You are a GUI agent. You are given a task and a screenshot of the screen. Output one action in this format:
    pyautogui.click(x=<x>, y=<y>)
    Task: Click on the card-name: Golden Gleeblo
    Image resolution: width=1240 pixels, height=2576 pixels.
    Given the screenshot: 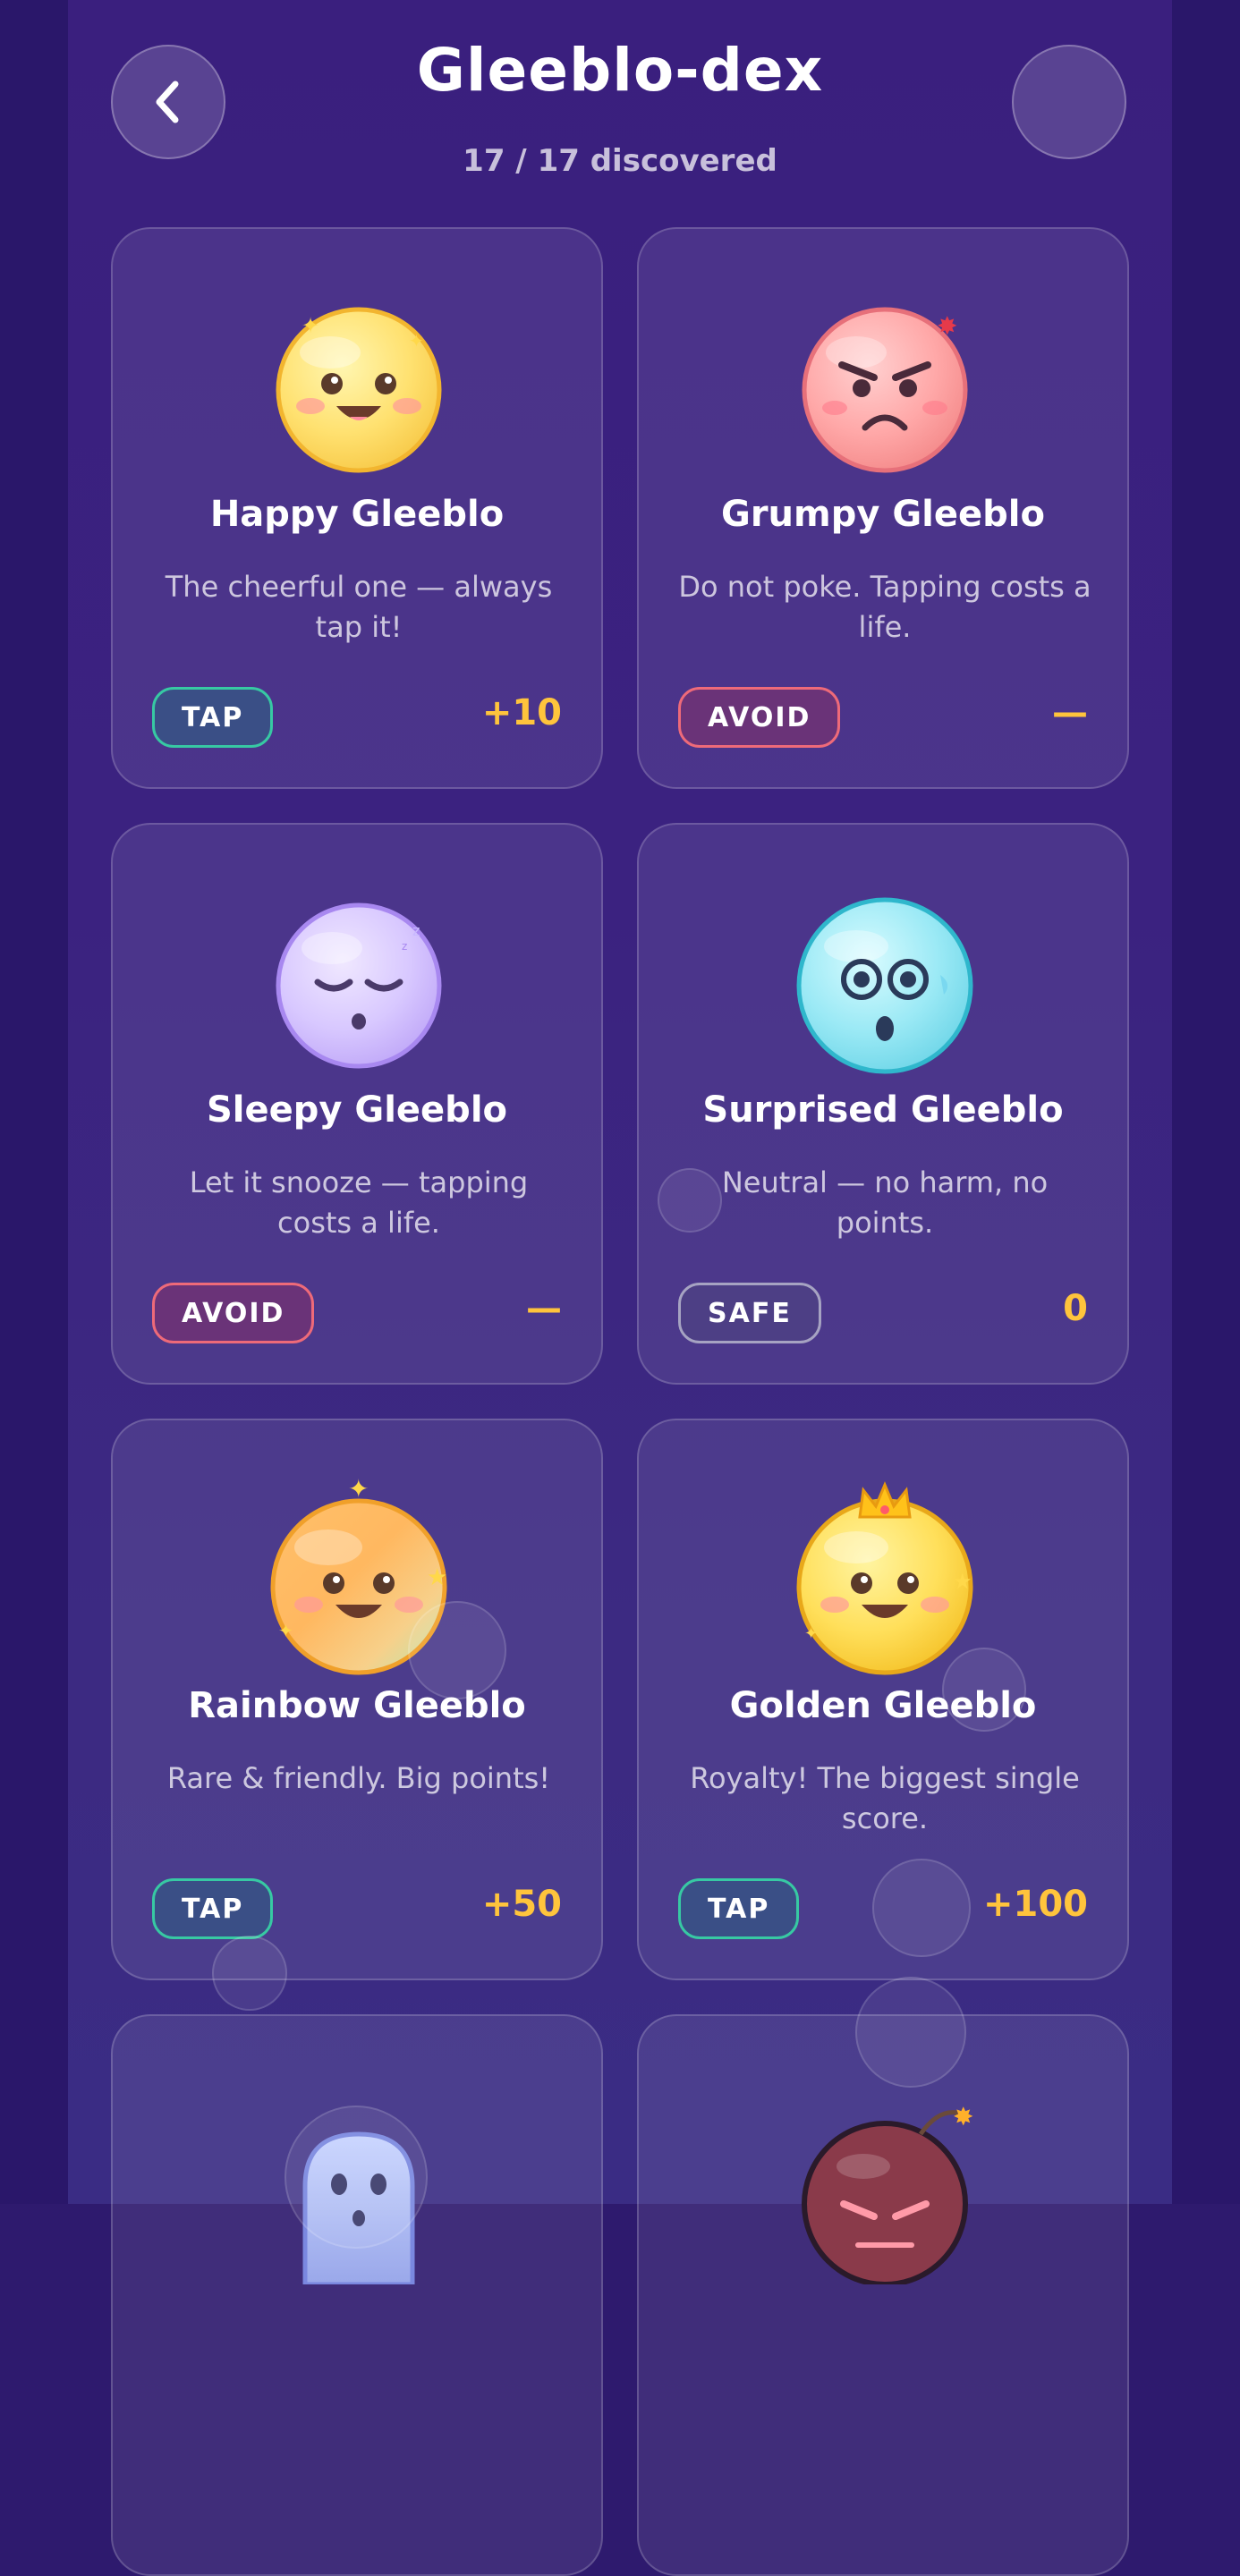 What is the action you would take?
    pyautogui.click(x=883, y=1705)
    